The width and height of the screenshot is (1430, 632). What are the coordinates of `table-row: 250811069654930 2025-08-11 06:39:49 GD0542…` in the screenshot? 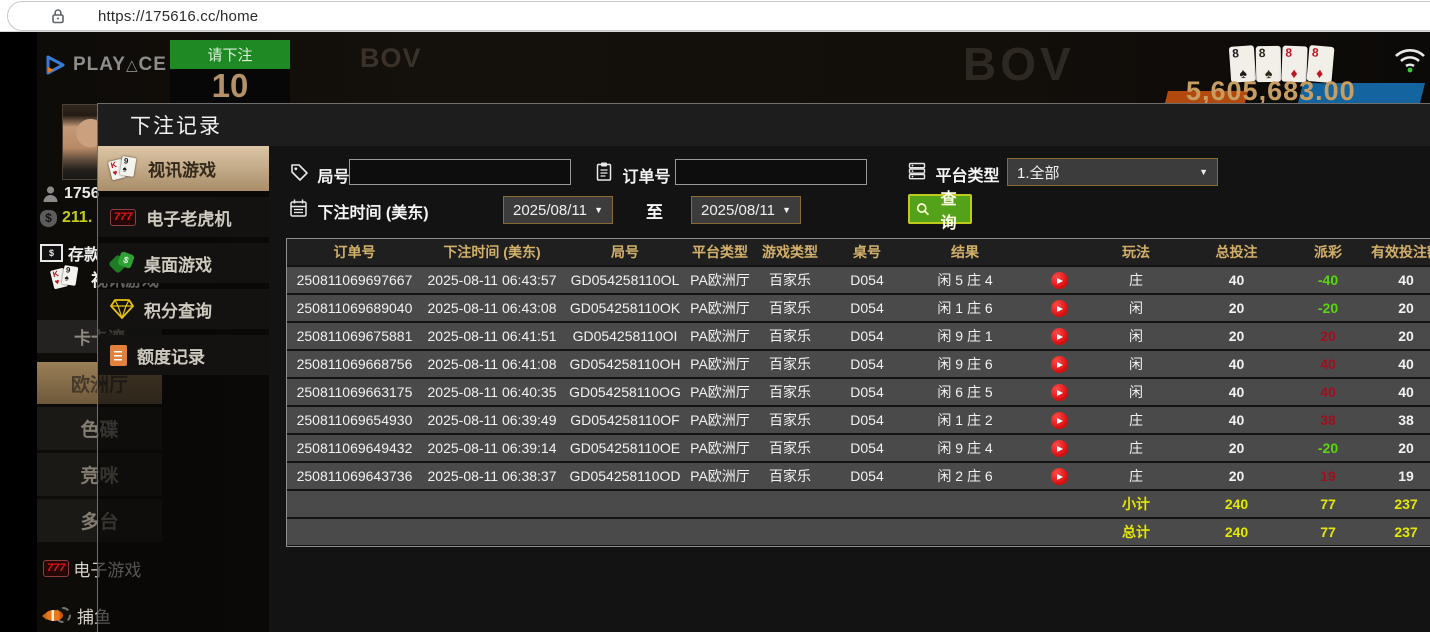 It's located at (858, 420).